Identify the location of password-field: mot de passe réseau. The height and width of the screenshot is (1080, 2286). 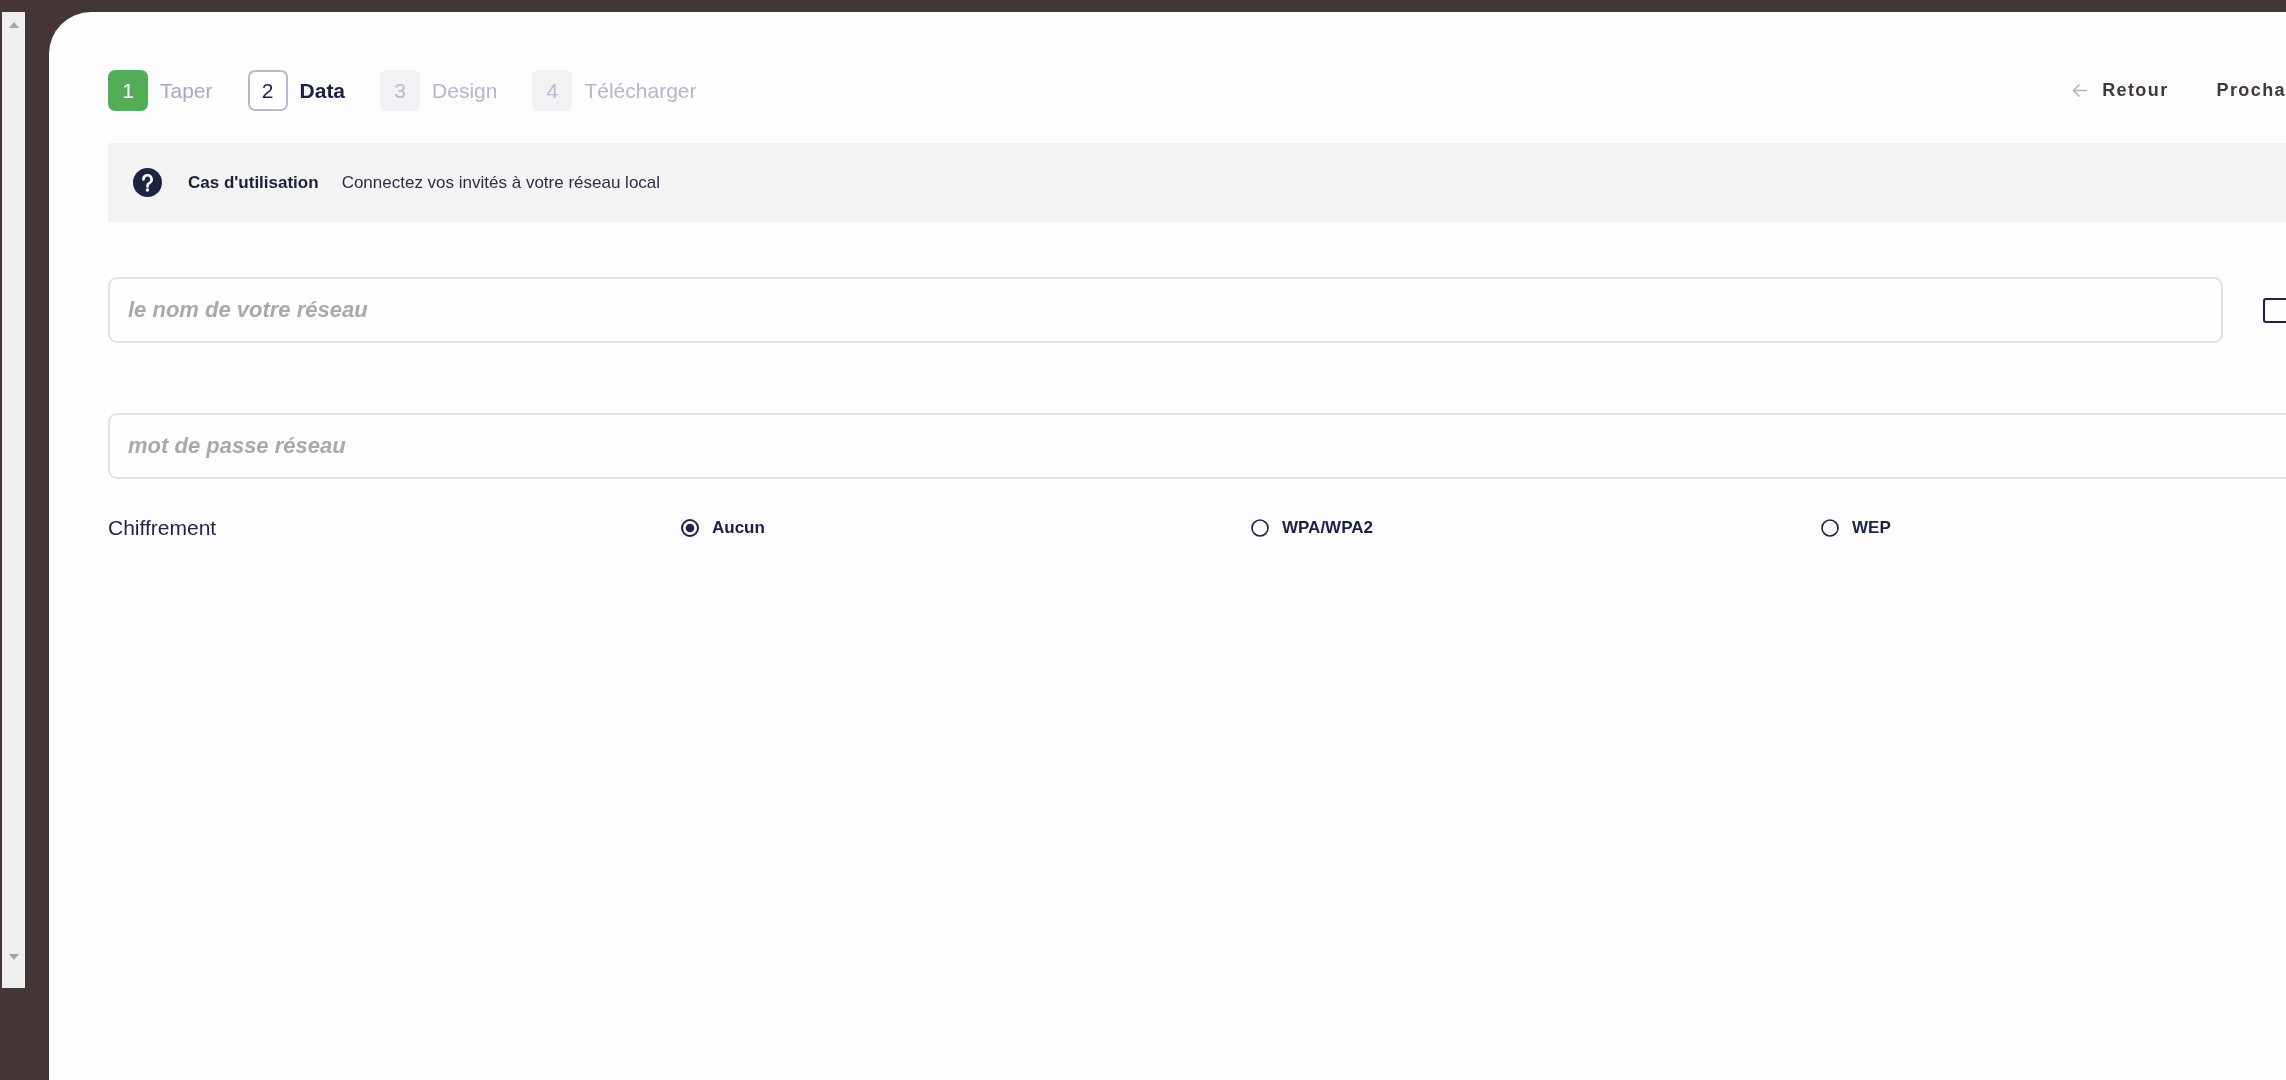
(1197, 446).